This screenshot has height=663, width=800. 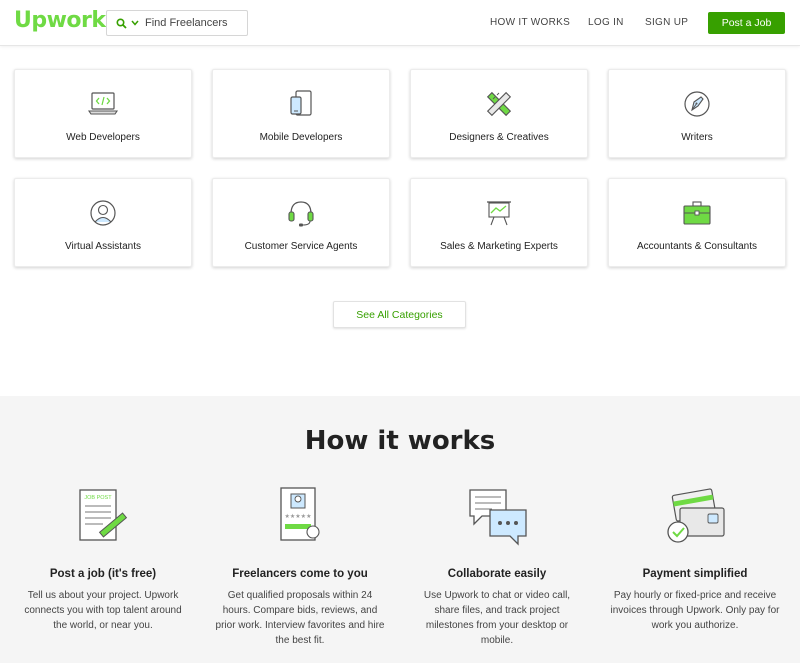 I want to click on job-post-badge: JOB POST, so click(x=98, y=498).